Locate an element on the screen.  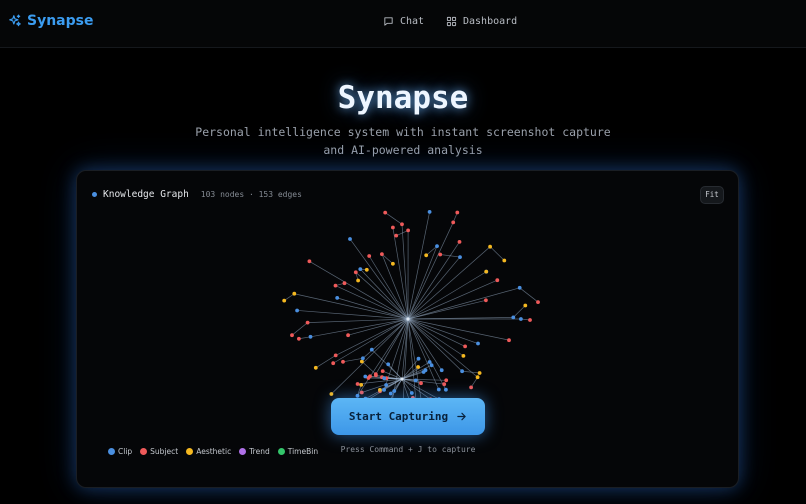
nav-chat: Chat is located at coordinates (403, 21).